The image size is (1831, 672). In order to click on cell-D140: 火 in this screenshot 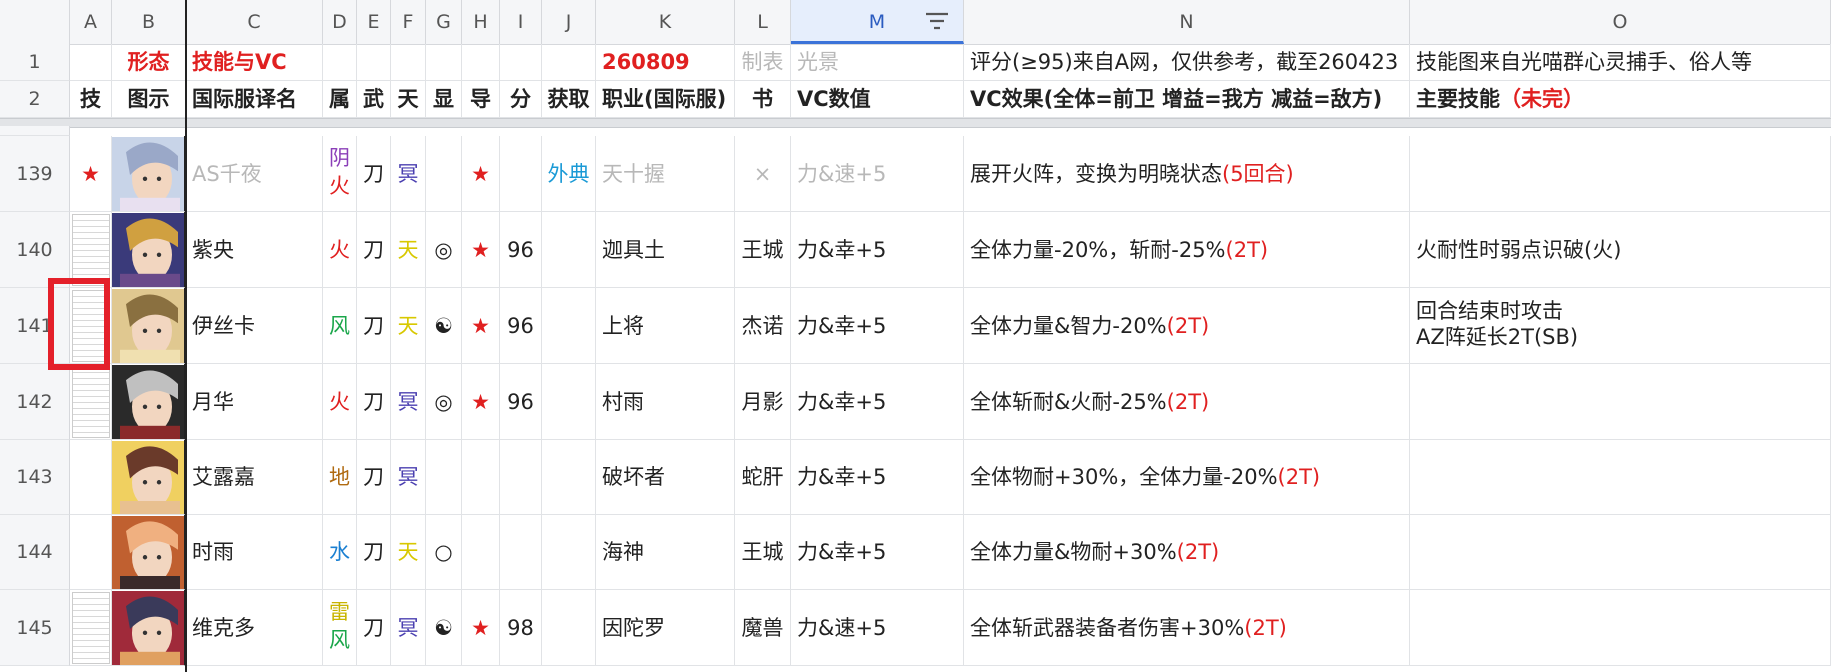, I will do `click(340, 250)`.